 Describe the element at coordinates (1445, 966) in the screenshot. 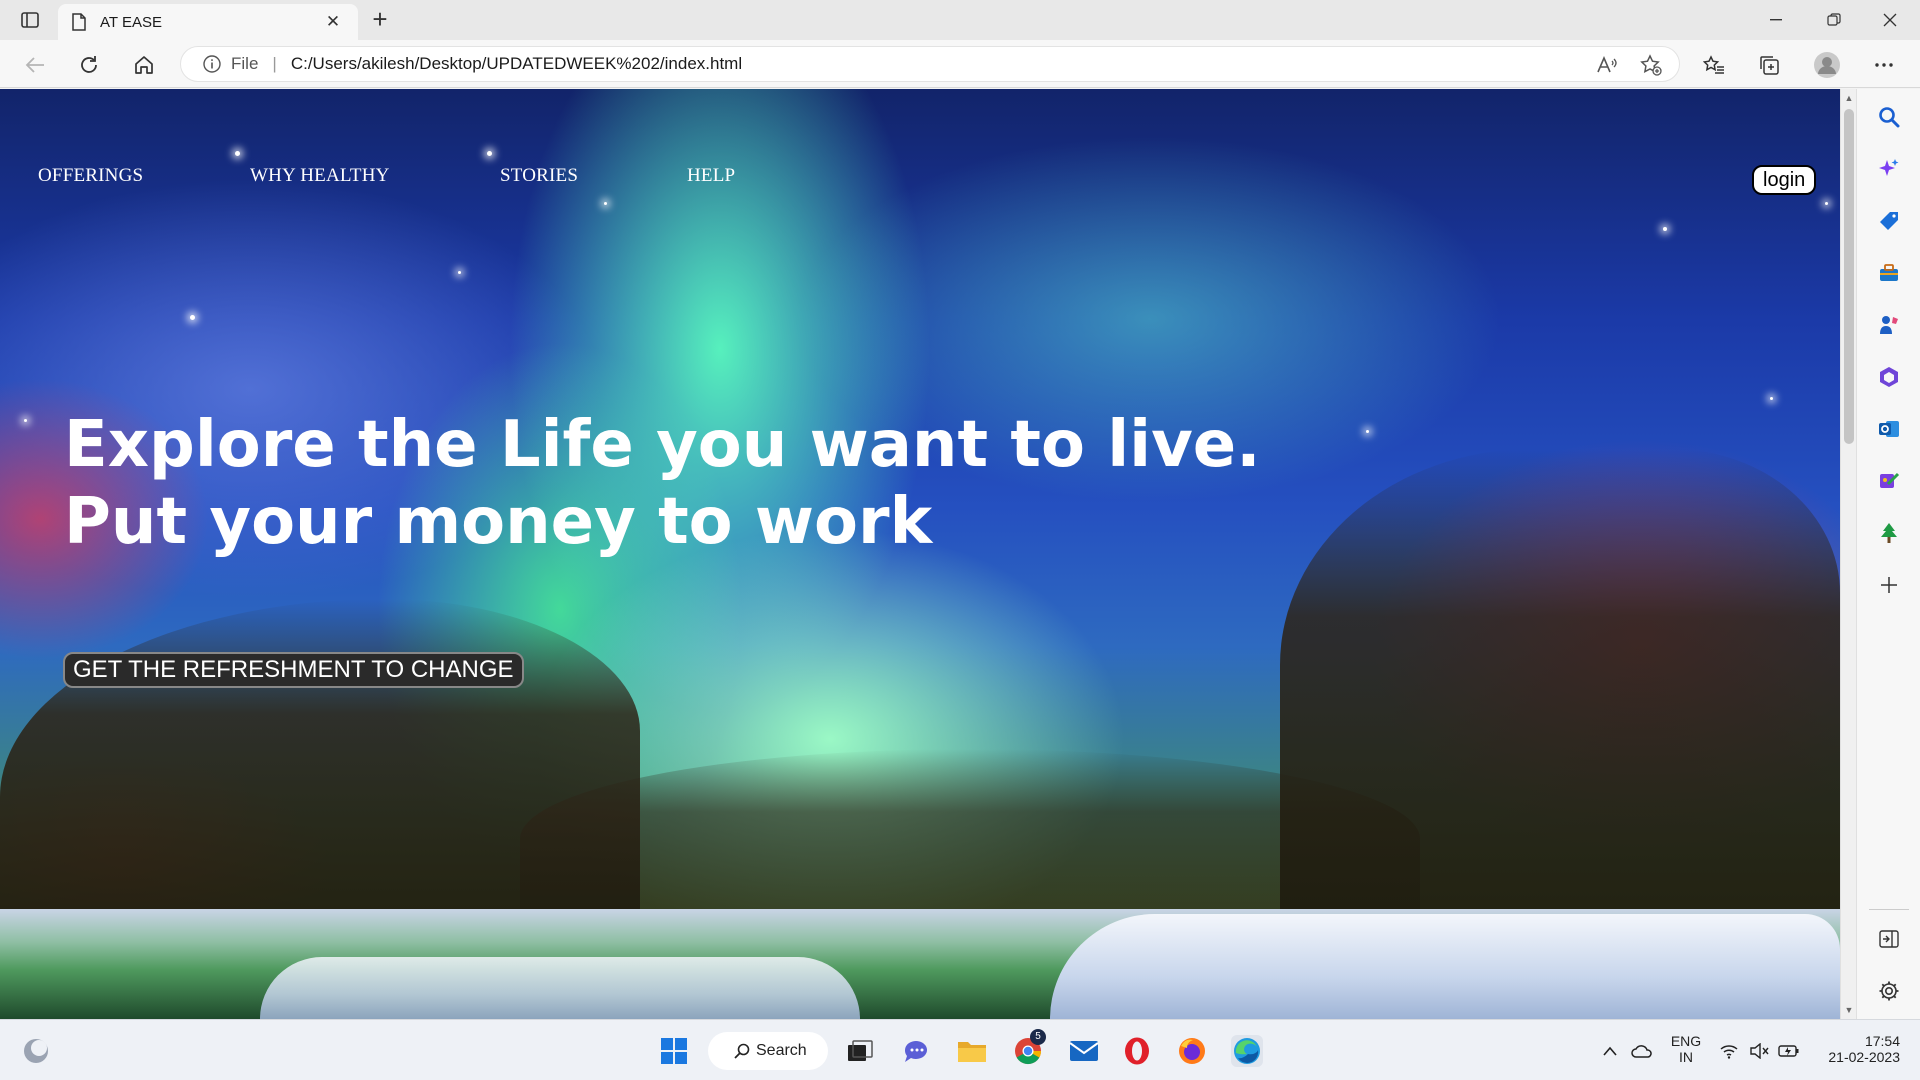

I see `snow-bank-right` at that location.